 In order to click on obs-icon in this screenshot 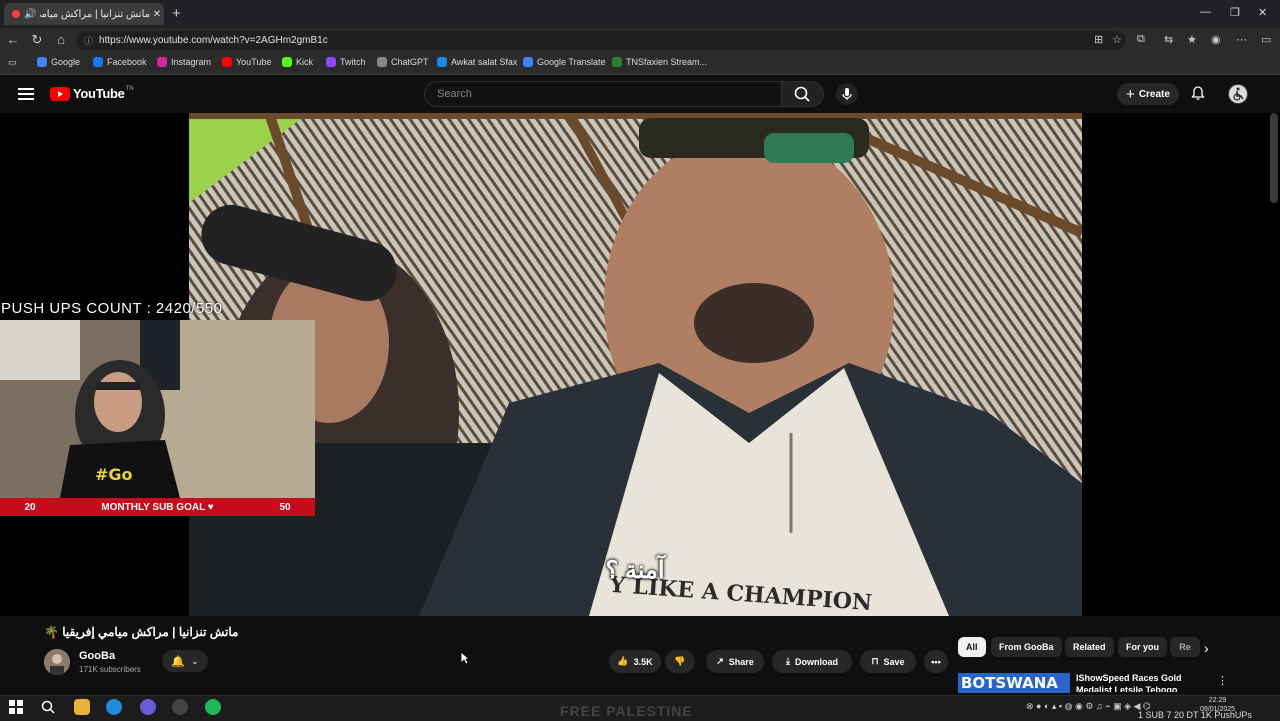, I will do `click(180, 707)`.